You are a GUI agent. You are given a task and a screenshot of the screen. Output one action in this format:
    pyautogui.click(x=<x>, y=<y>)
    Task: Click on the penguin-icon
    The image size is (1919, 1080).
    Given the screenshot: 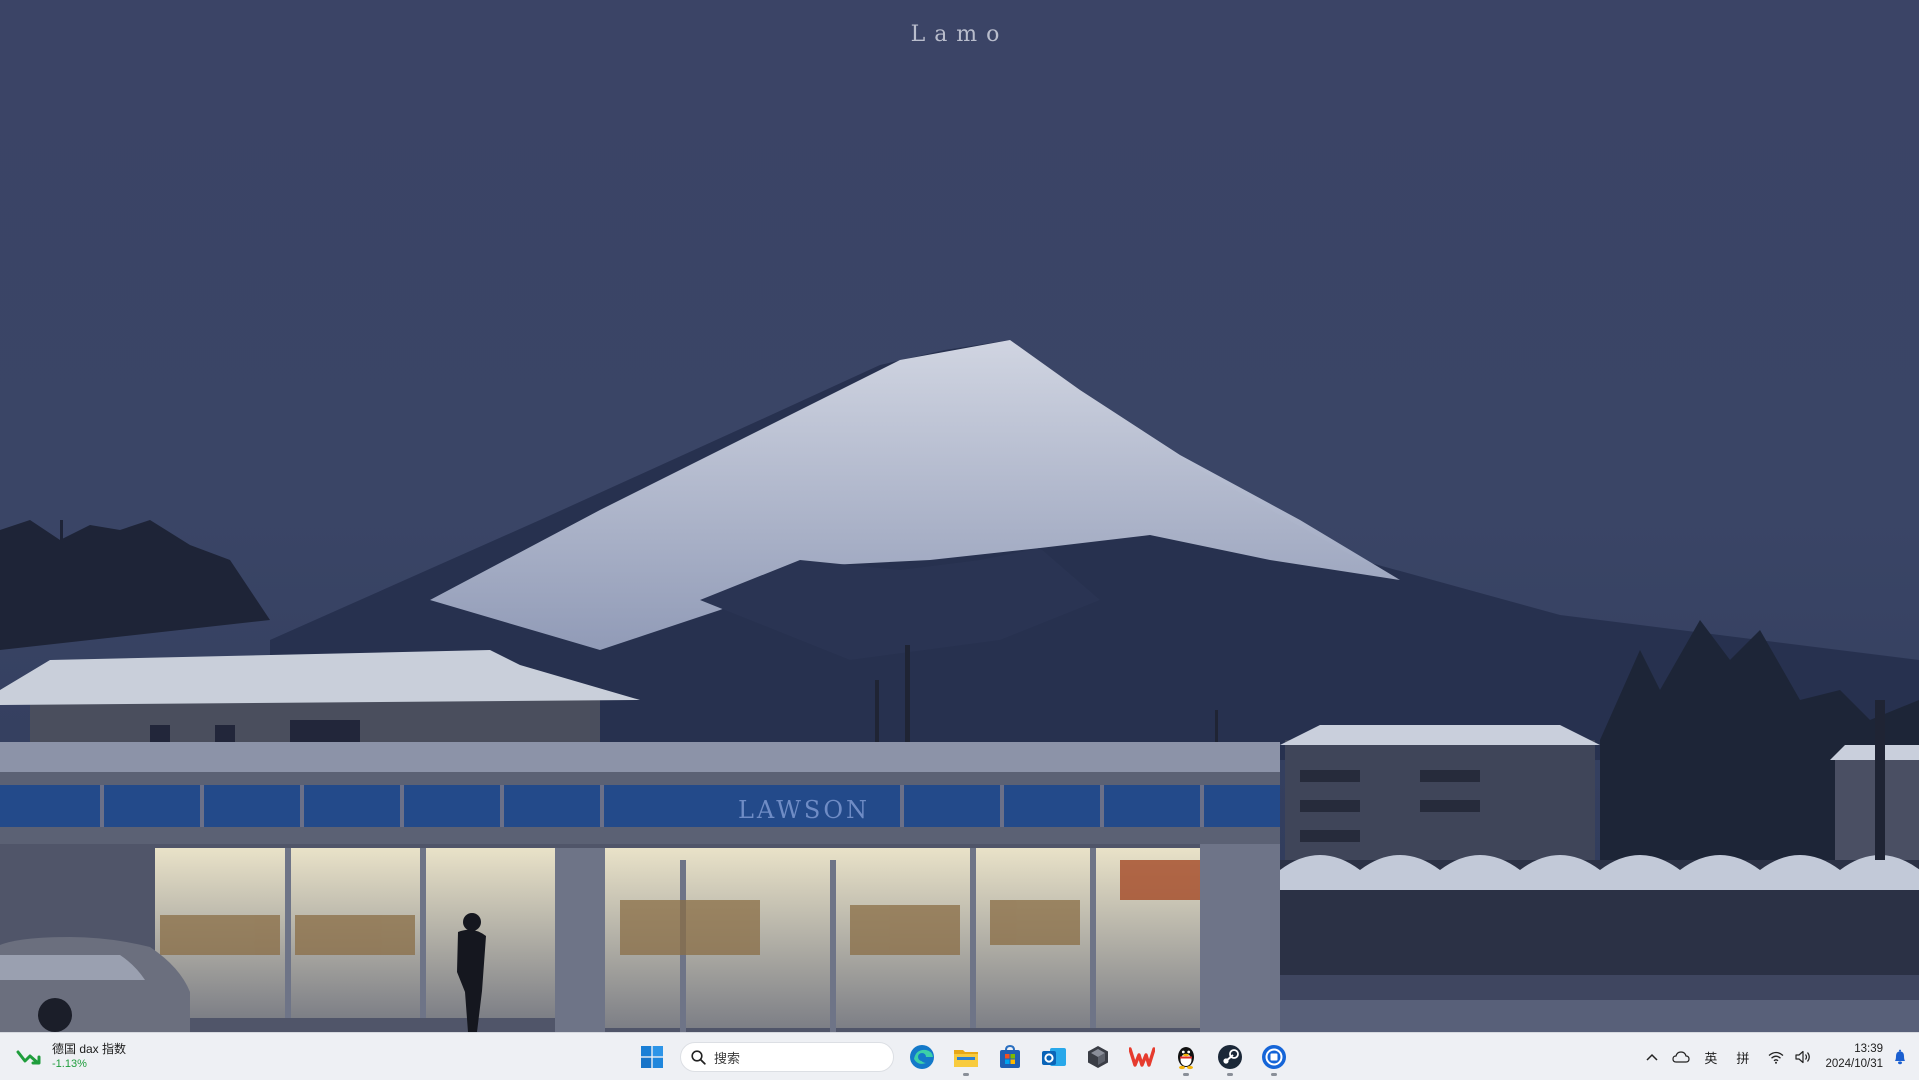 What is the action you would take?
    pyautogui.click(x=1186, y=1058)
    